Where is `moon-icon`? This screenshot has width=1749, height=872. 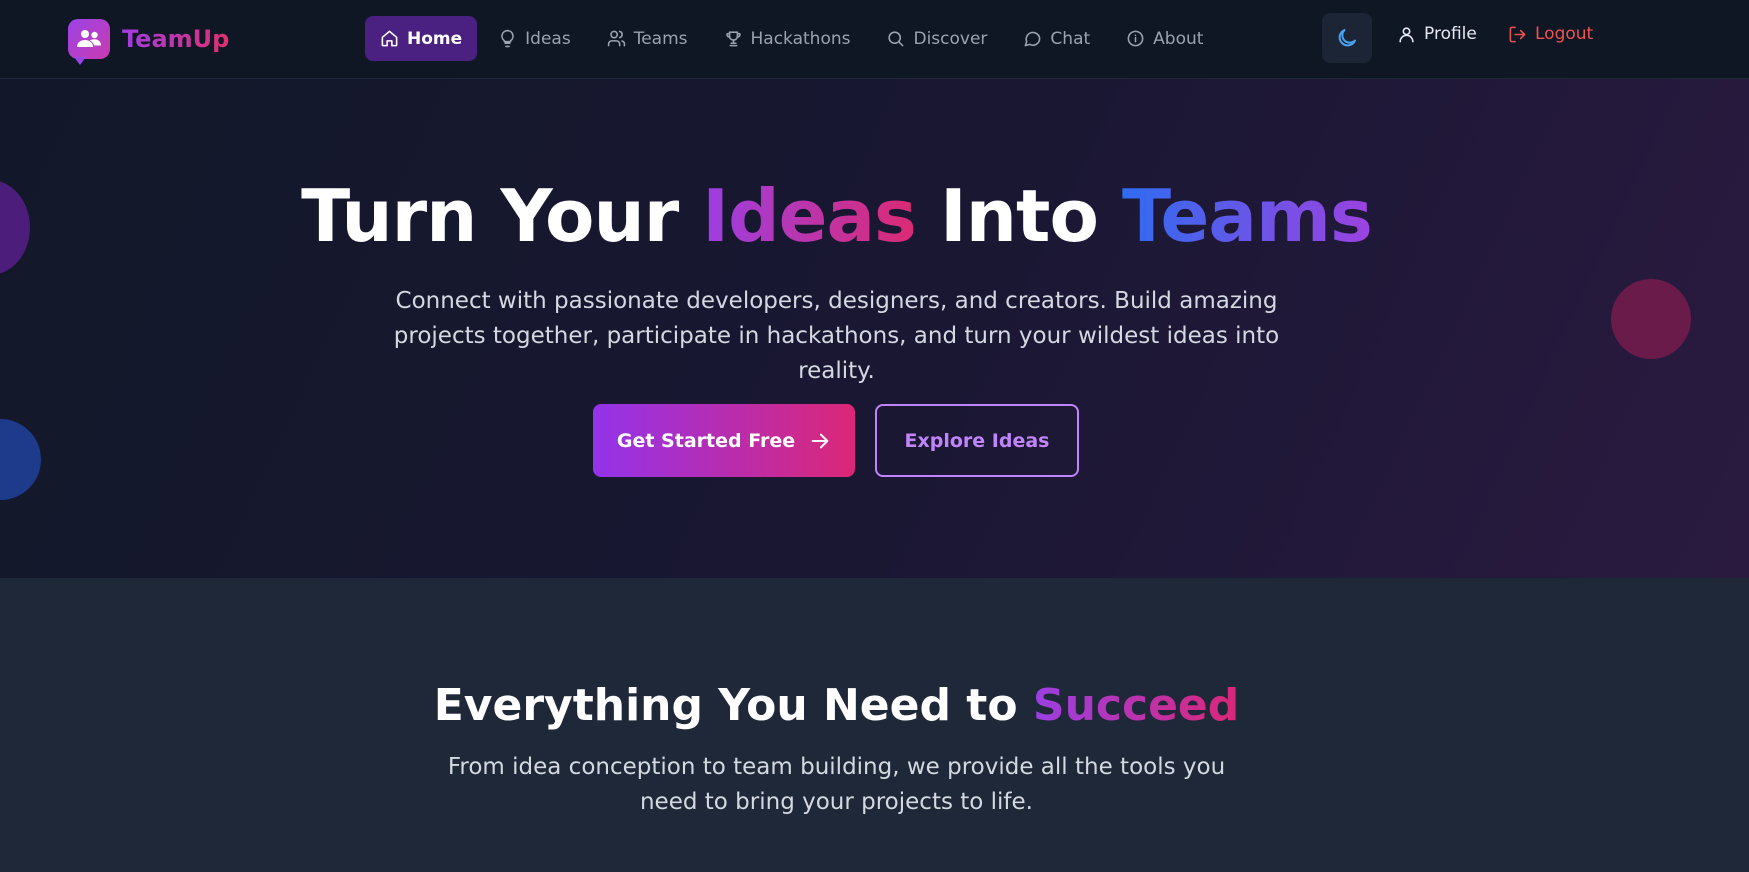
moon-icon is located at coordinates (1347, 38).